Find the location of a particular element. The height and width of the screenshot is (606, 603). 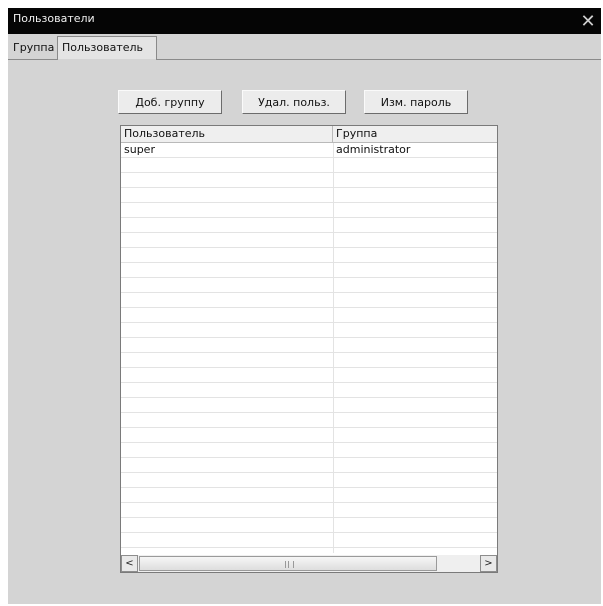

add-group-button: Доб. группу is located at coordinates (170, 102).